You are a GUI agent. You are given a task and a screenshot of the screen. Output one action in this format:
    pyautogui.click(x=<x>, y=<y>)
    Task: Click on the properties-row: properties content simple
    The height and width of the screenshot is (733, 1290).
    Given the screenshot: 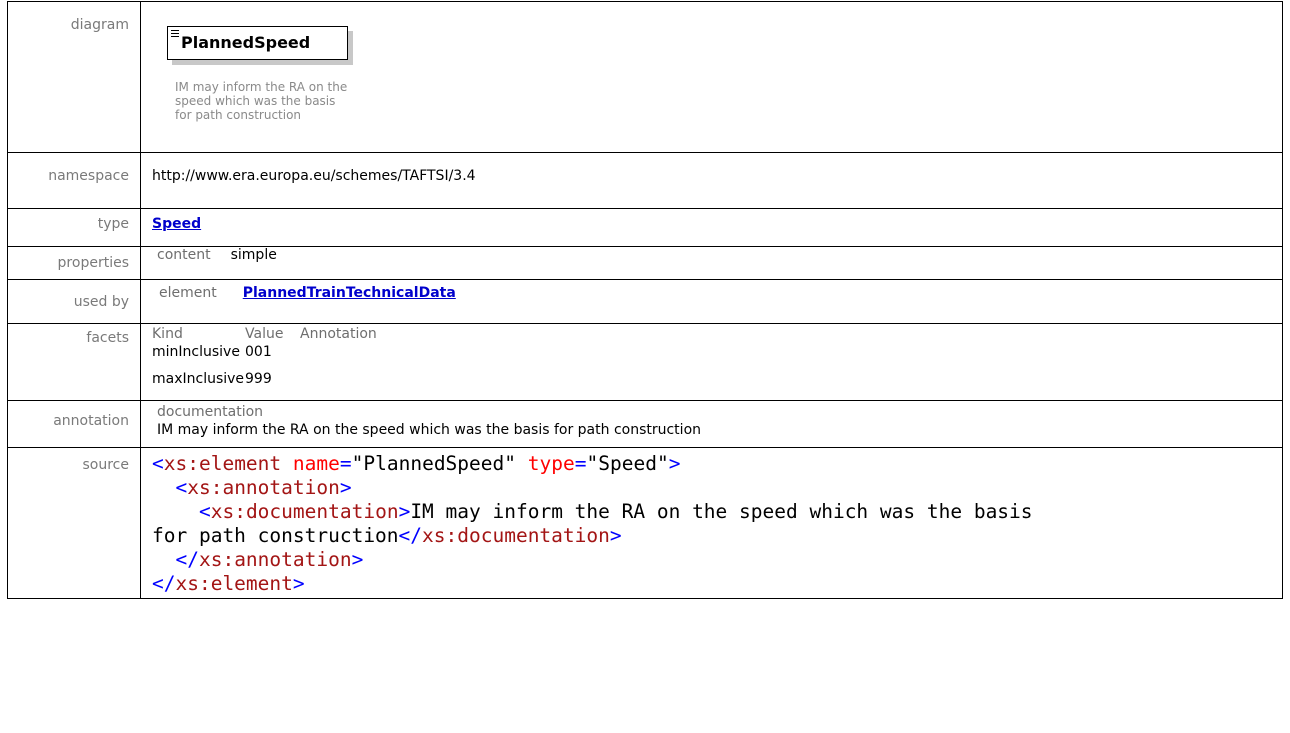 What is the action you would take?
    pyautogui.click(x=645, y=263)
    